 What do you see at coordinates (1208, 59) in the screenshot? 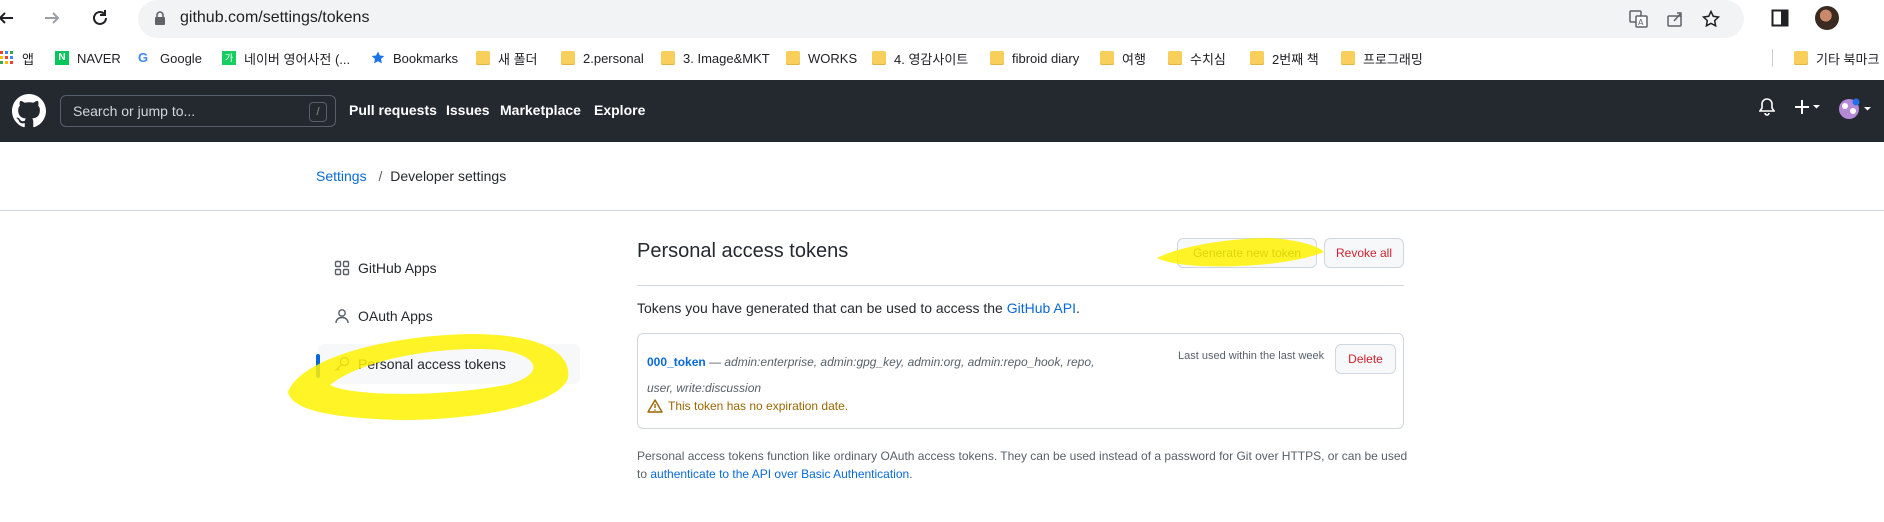
I see `bookmark-label: 수치심` at bounding box center [1208, 59].